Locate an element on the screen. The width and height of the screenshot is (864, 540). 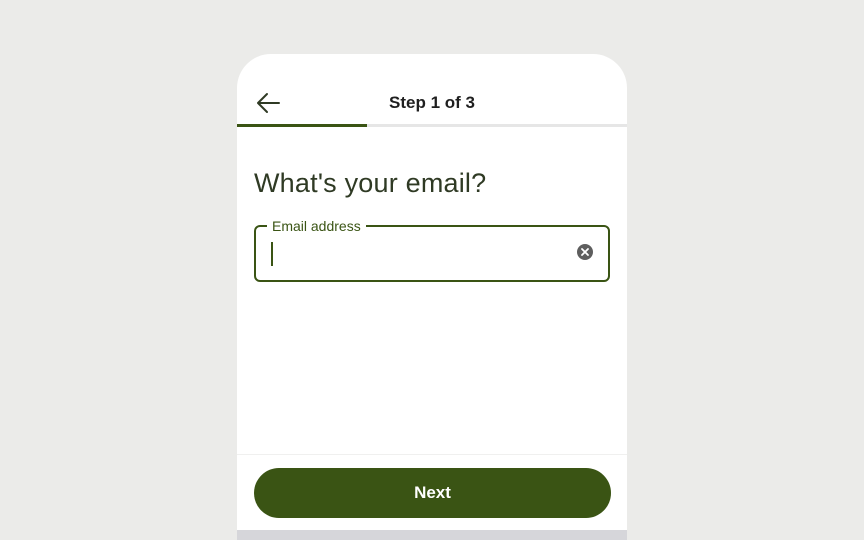
header: Step 1 of 3 is located at coordinates (432, 90).